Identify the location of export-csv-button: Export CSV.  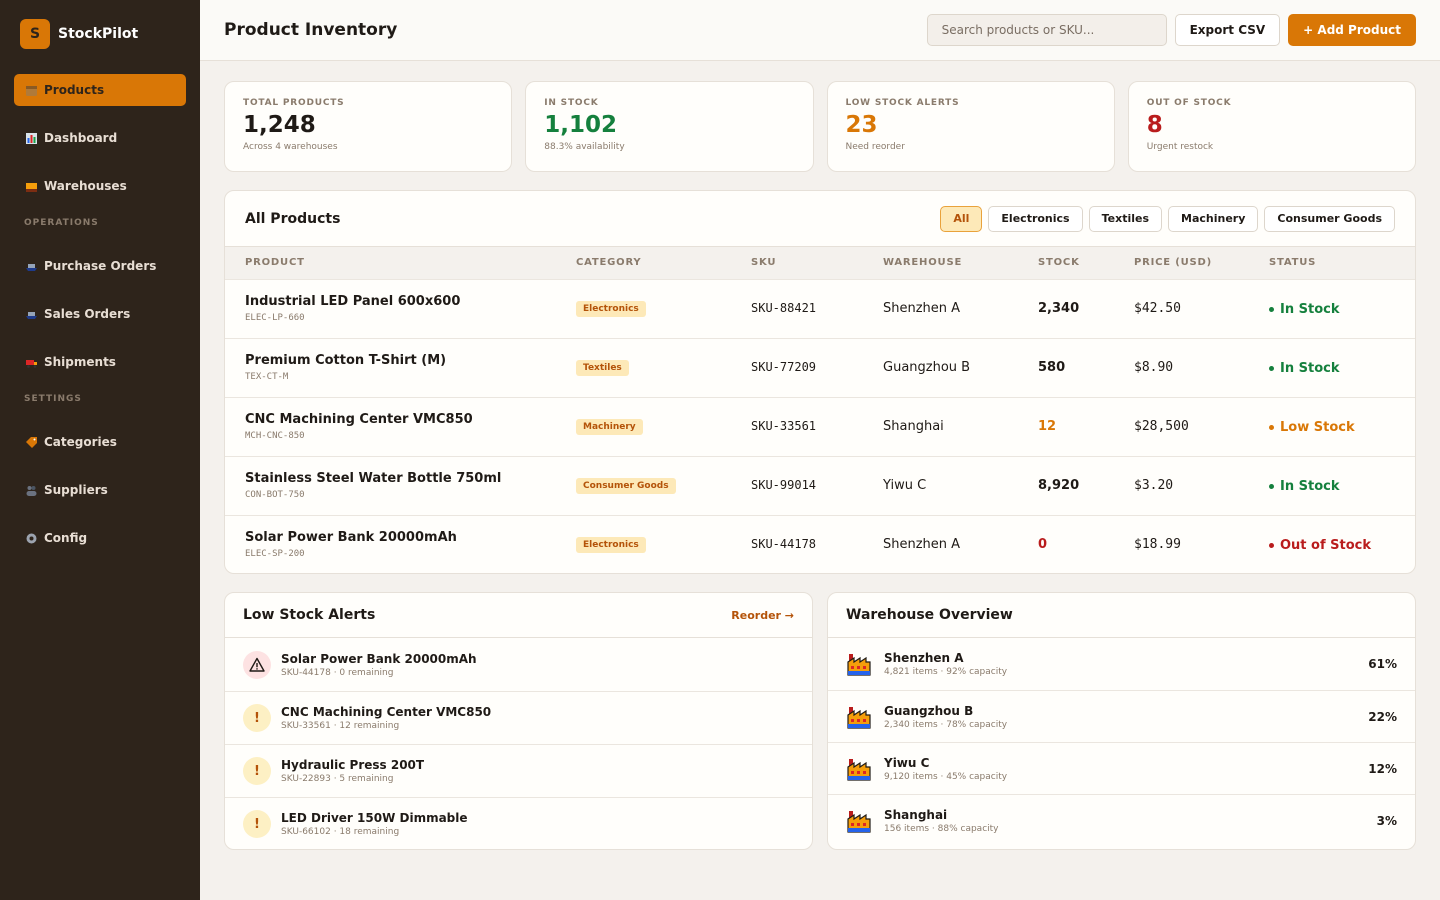
(1227, 30).